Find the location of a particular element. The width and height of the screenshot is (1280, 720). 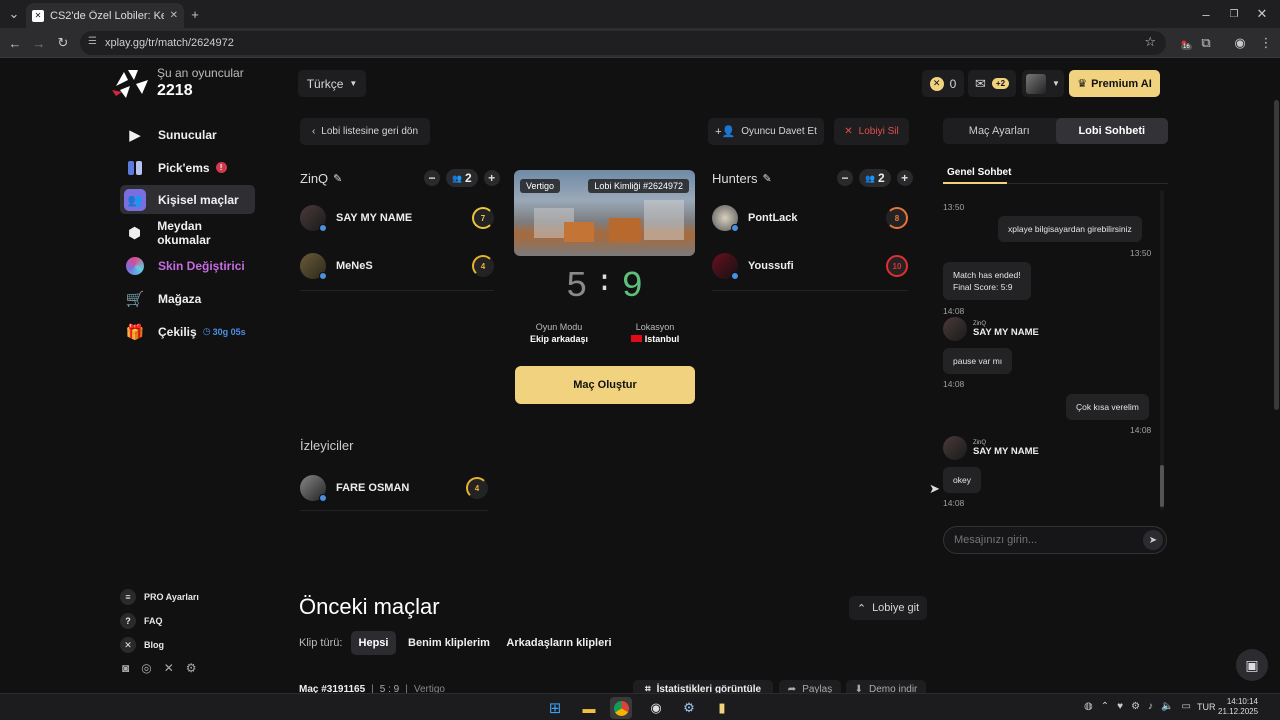

avatar is located at coordinates (313, 266).